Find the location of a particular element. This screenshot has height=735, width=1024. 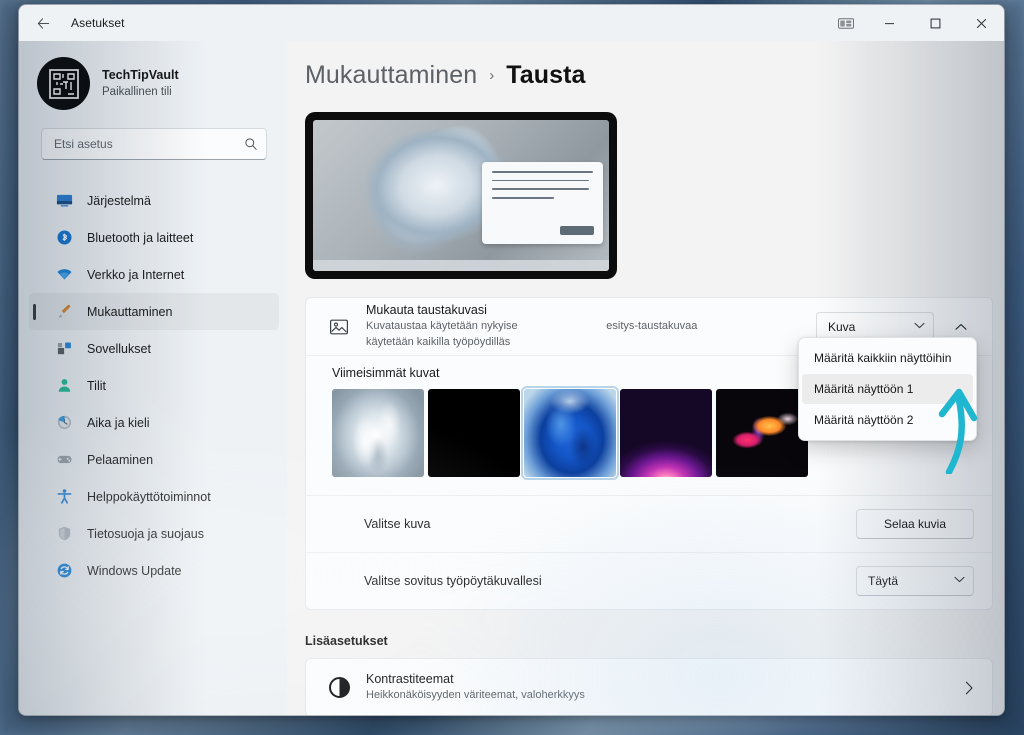

sidebar-item-jarjestelma: Järjestelmä is located at coordinates (154, 200).